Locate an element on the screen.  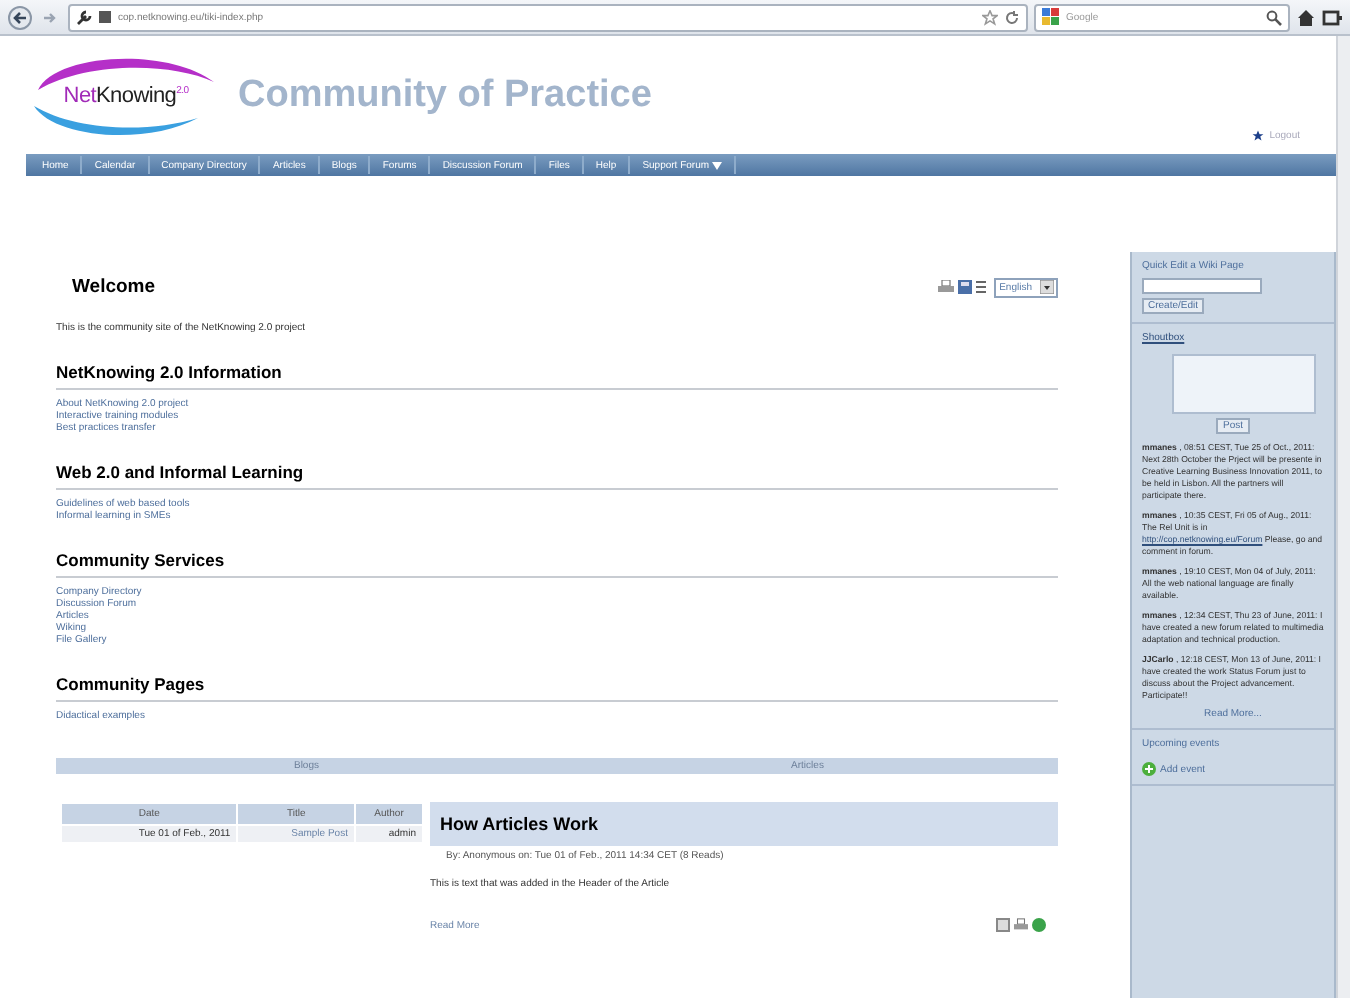
google-icon is located at coordinates (1051, 17).